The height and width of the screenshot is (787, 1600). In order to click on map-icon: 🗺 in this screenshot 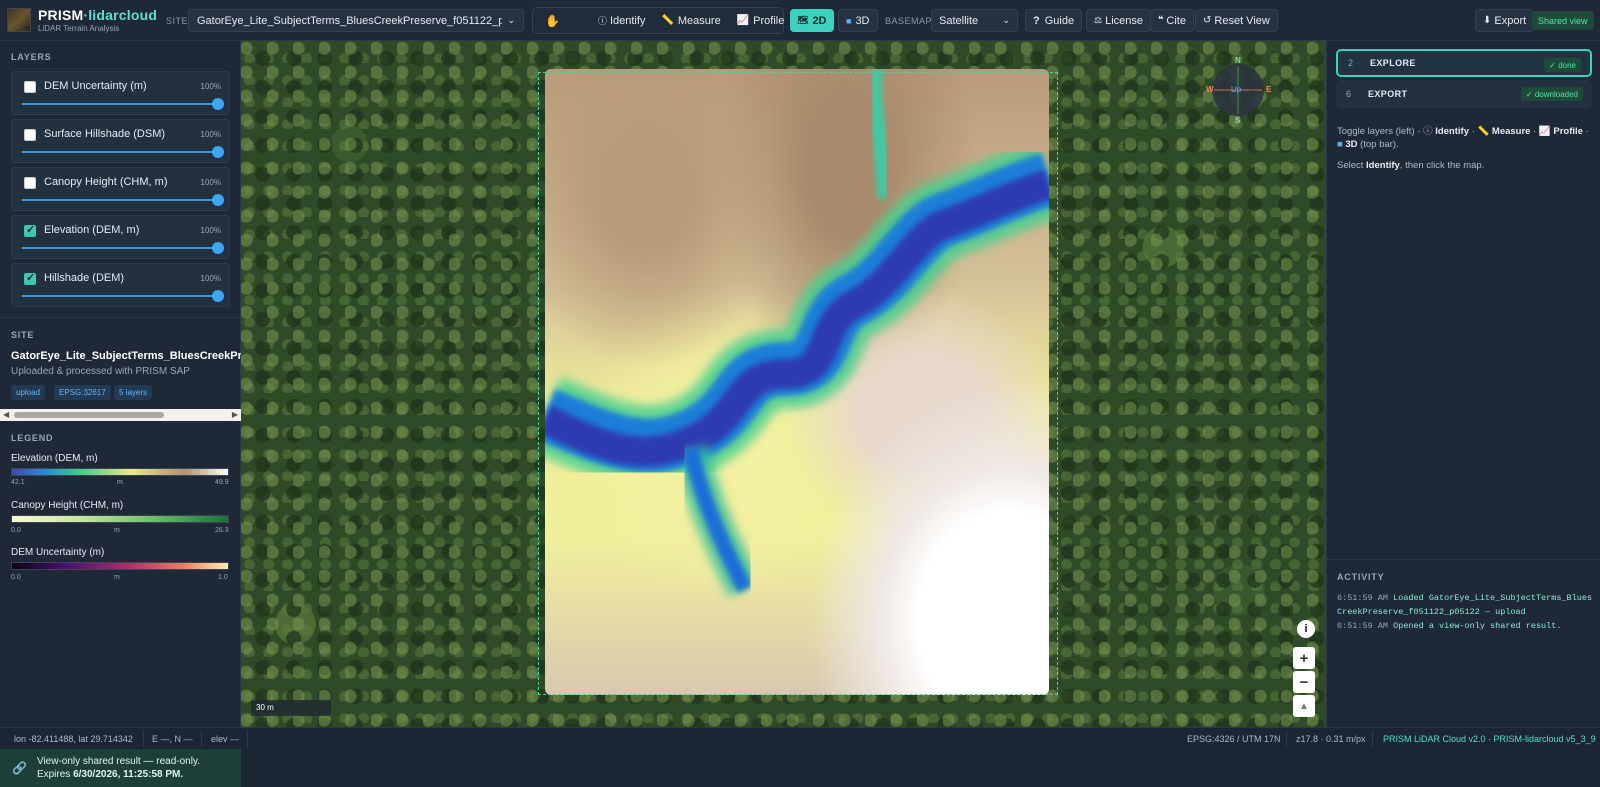, I will do `click(803, 20)`.